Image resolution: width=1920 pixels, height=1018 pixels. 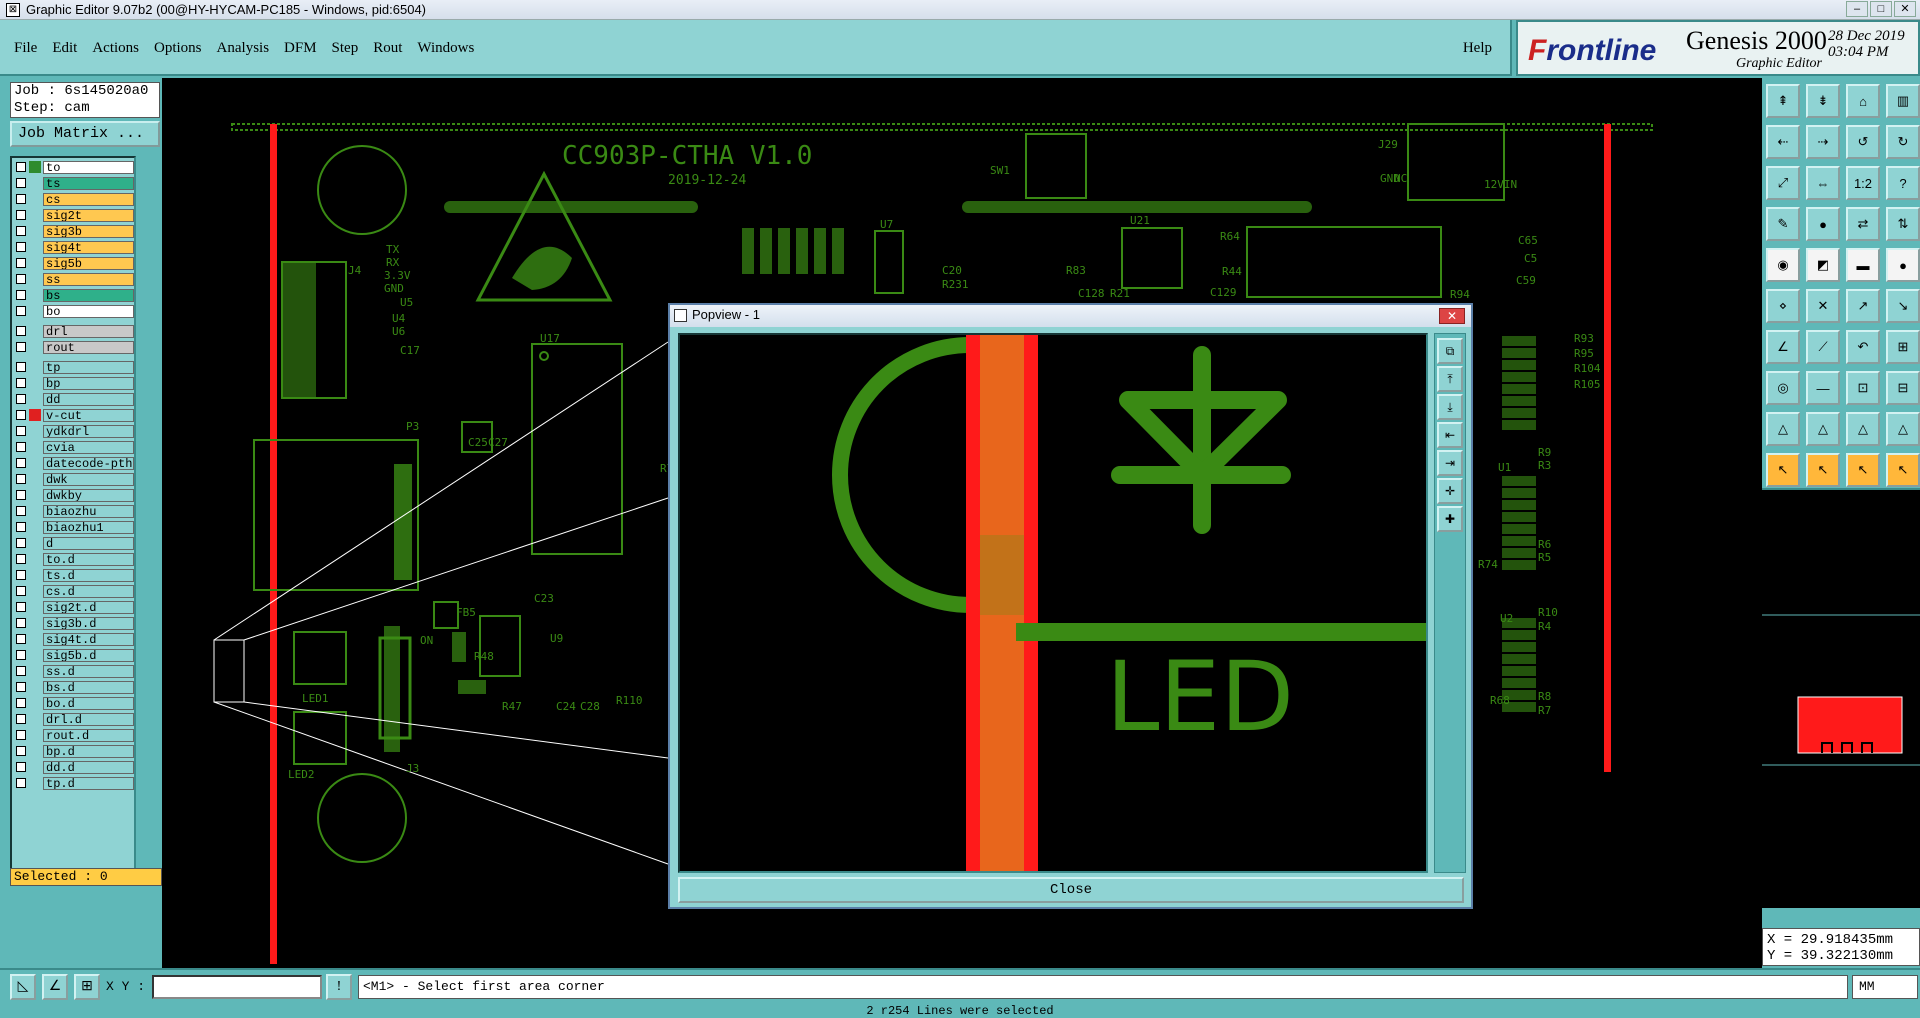 What do you see at coordinates (178, 48) in the screenshot?
I see `menu-options: Options` at bounding box center [178, 48].